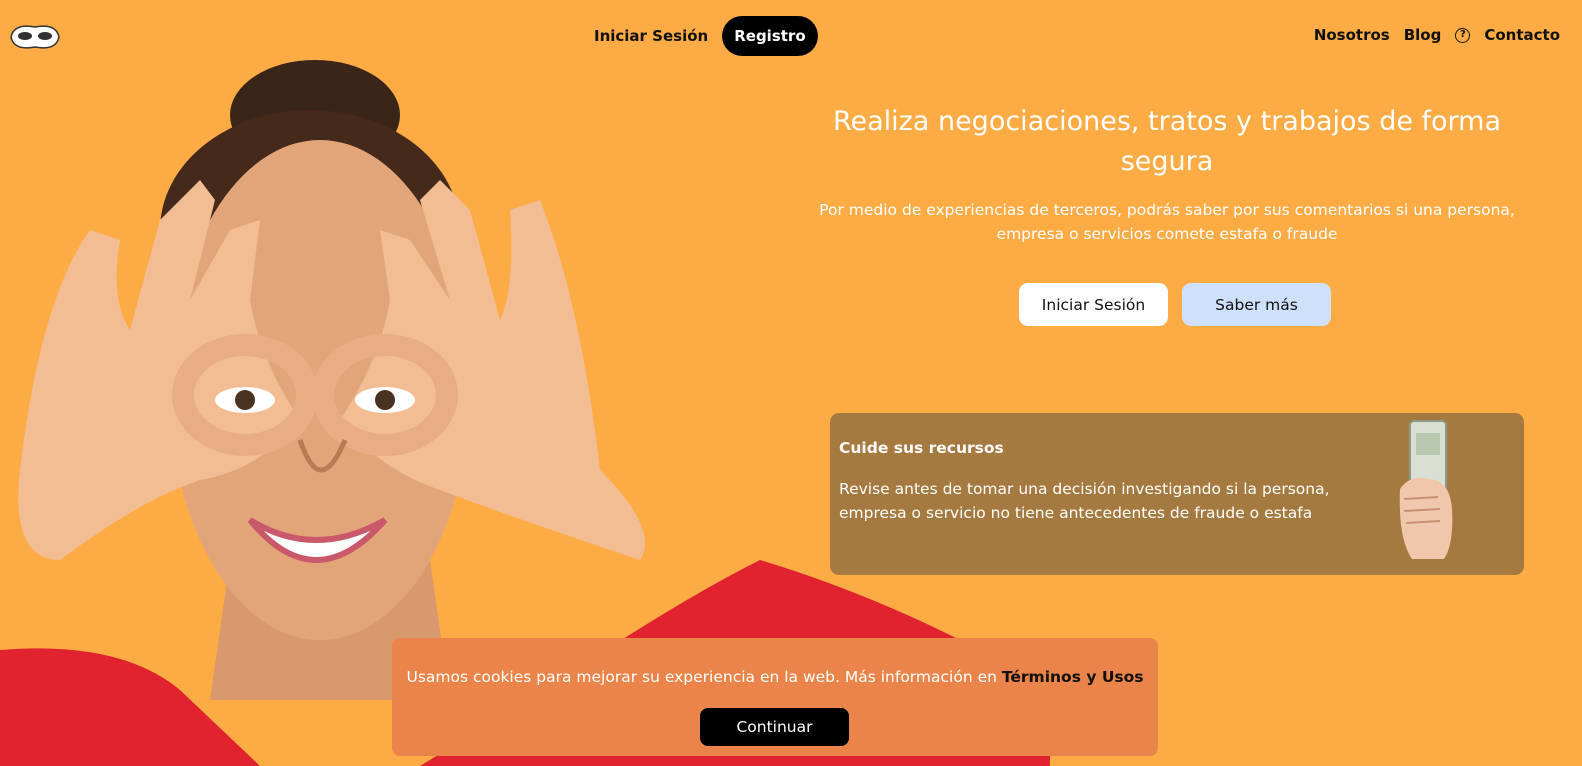  I want to click on help-icon: ?, so click(1463, 35).